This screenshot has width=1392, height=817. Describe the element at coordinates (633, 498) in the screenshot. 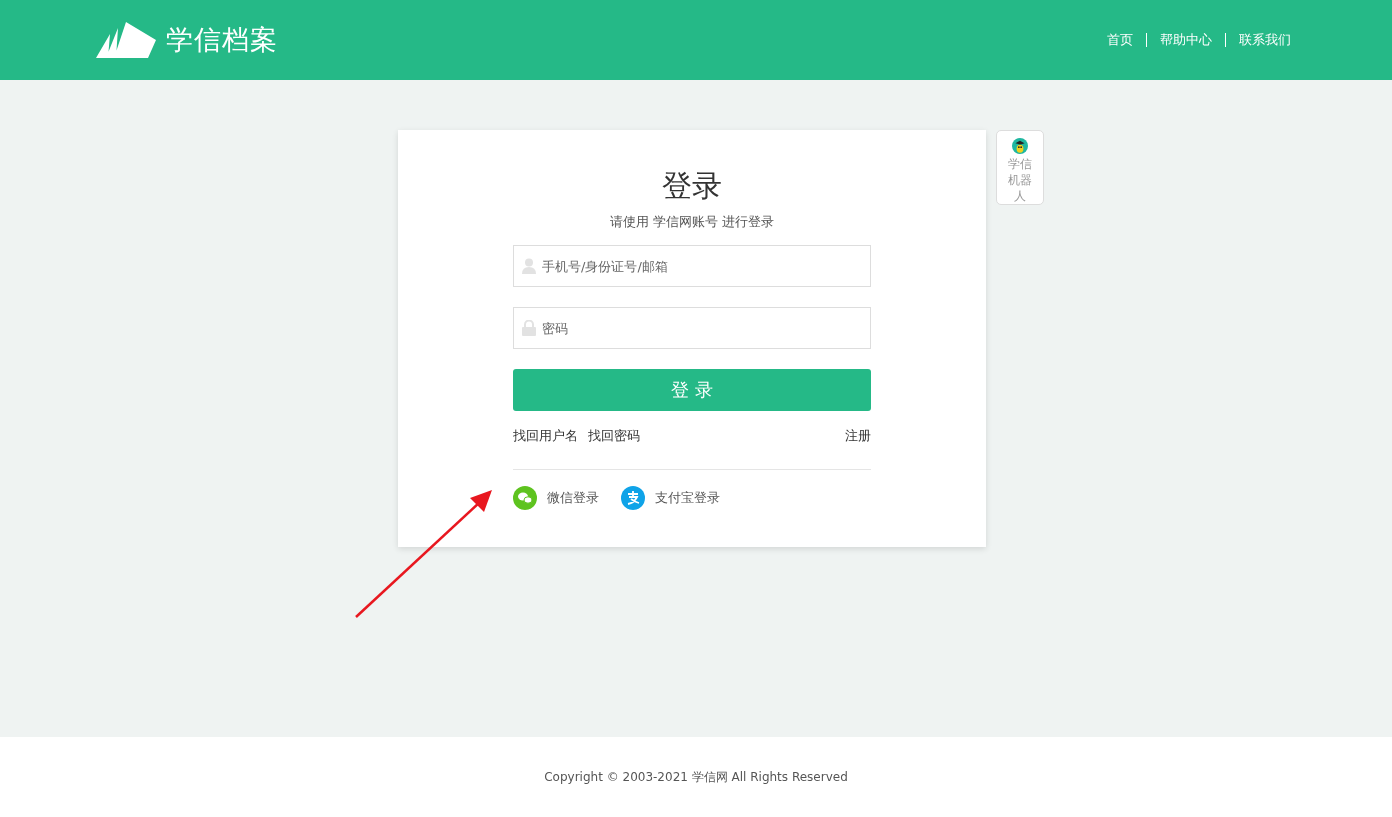

I see `alipay-icon` at that location.